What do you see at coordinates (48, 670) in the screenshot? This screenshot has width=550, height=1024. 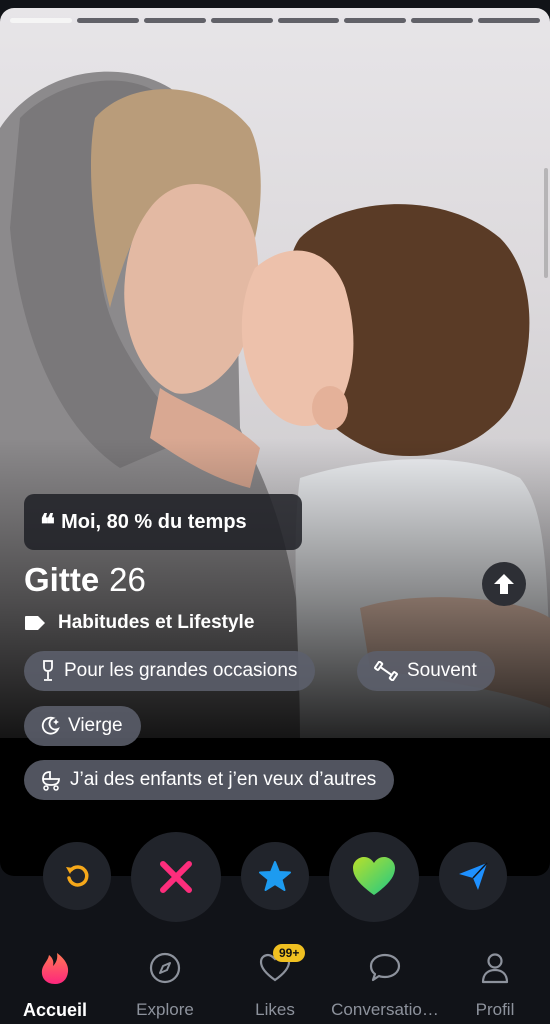 I see `wine-glass-icon` at bounding box center [48, 670].